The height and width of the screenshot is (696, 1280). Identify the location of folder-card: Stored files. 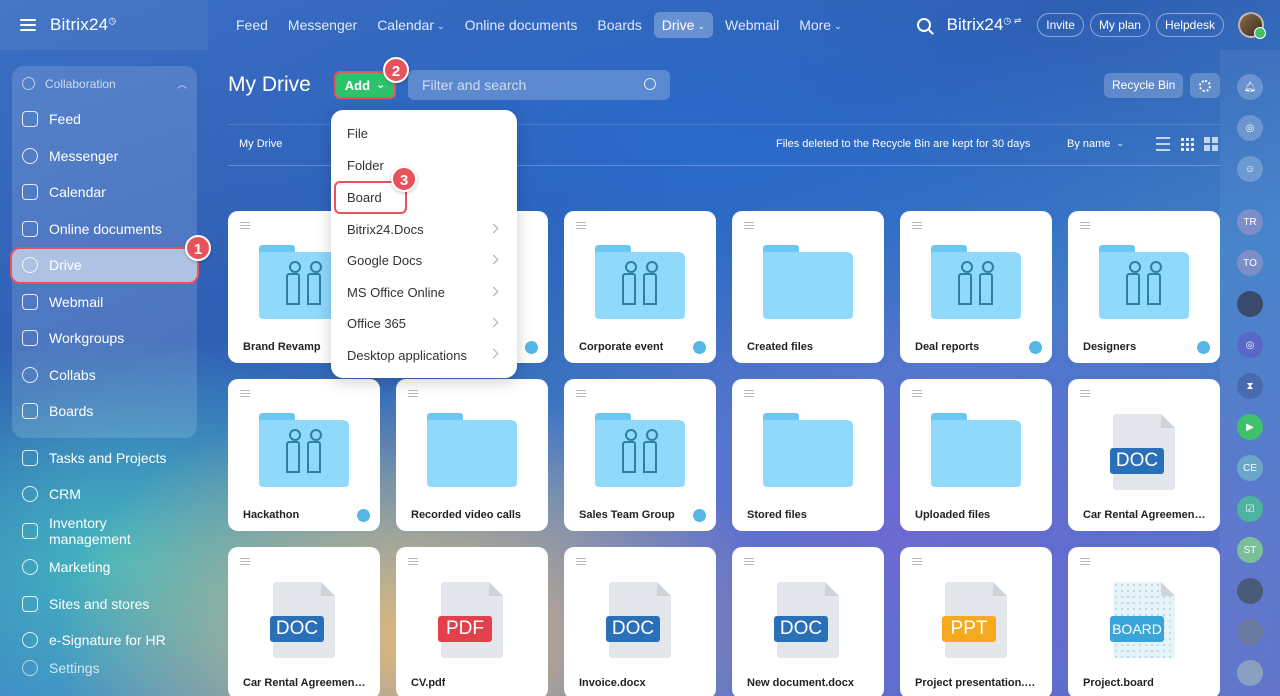
(808, 455).